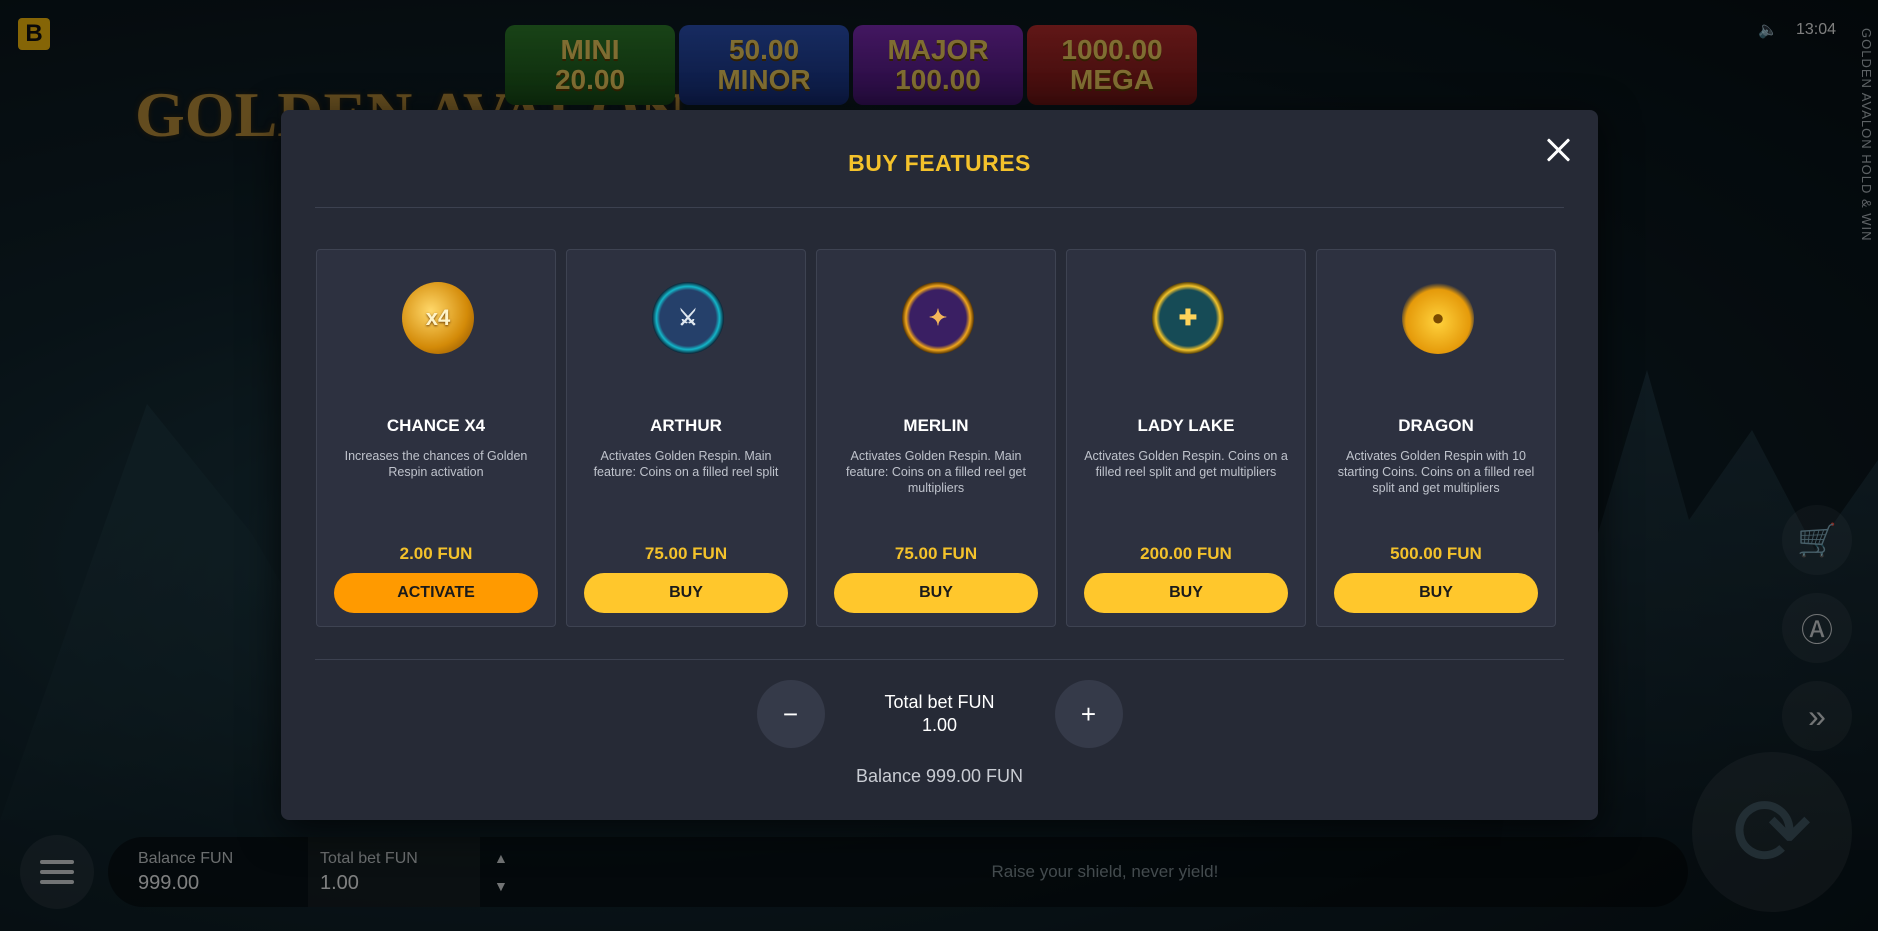 The image size is (1878, 931). I want to click on sword-icon: ⚔, so click(688, 318).